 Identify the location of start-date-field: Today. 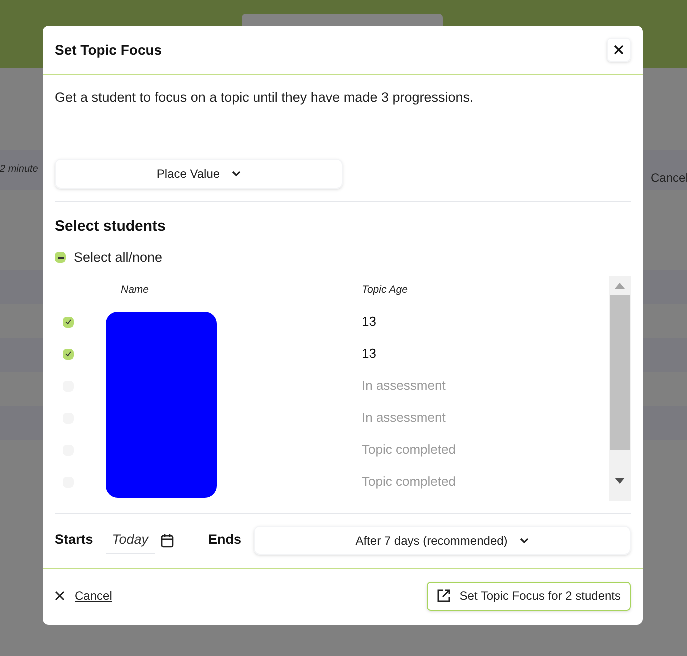
(130, 540).